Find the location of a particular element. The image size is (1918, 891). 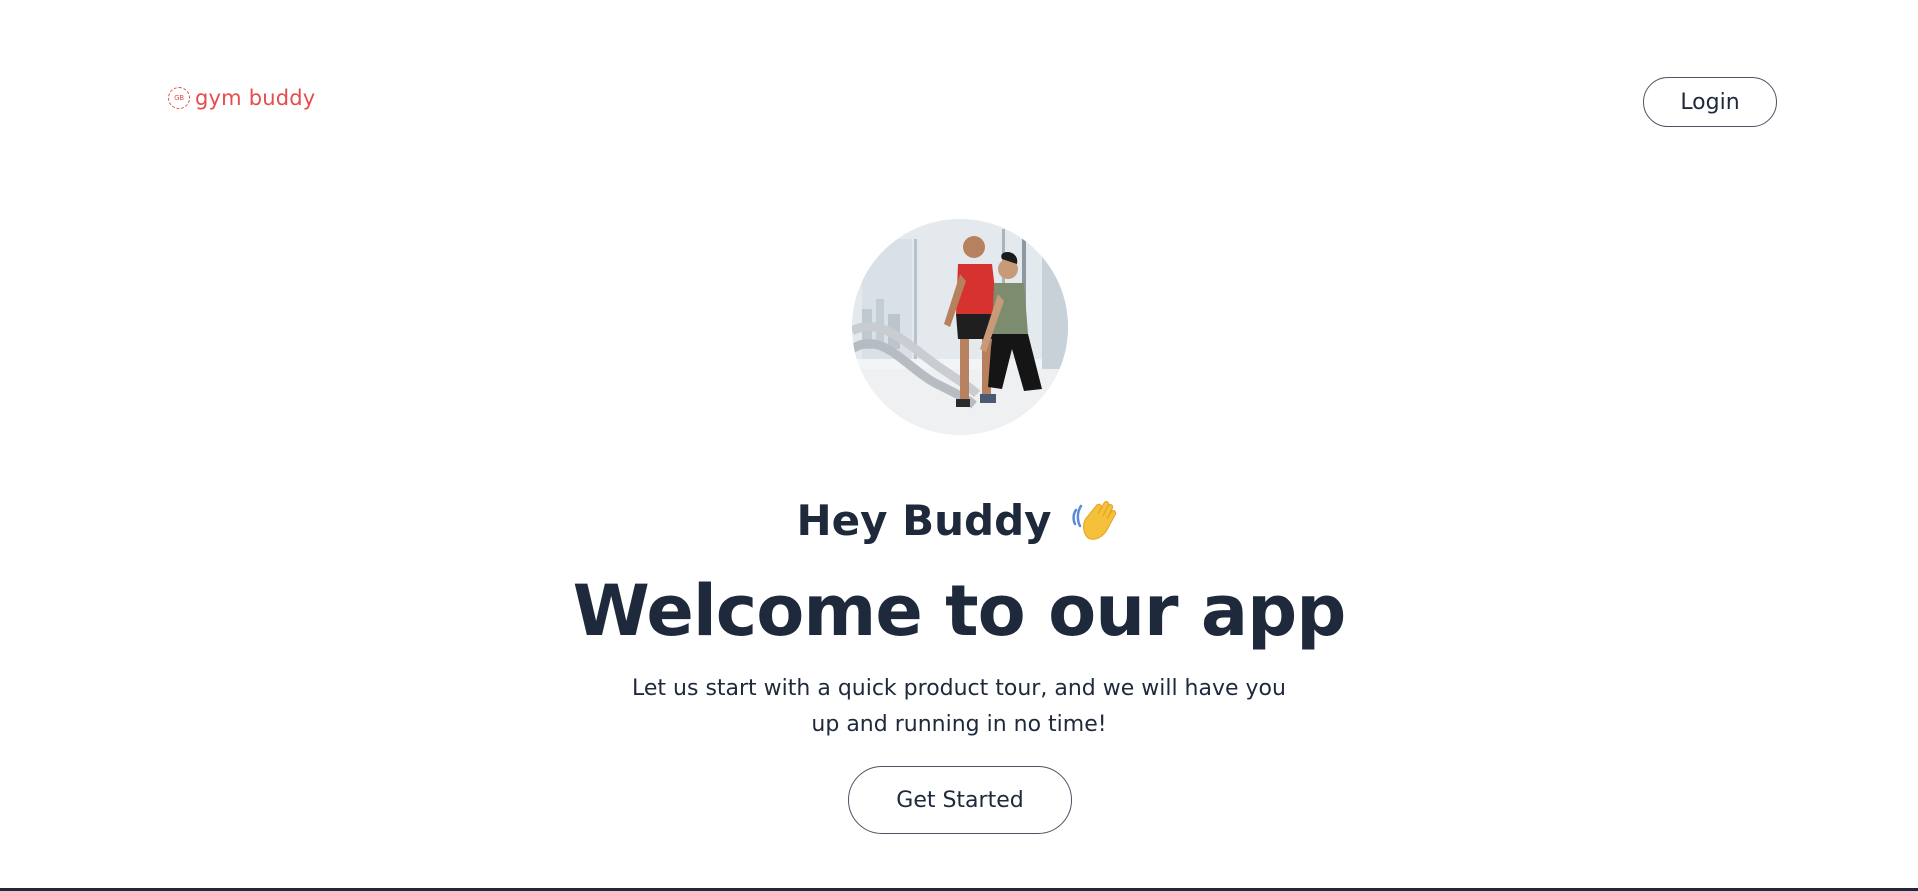

greeting-text: Hey Buddy is located at coordinates (924, 520).